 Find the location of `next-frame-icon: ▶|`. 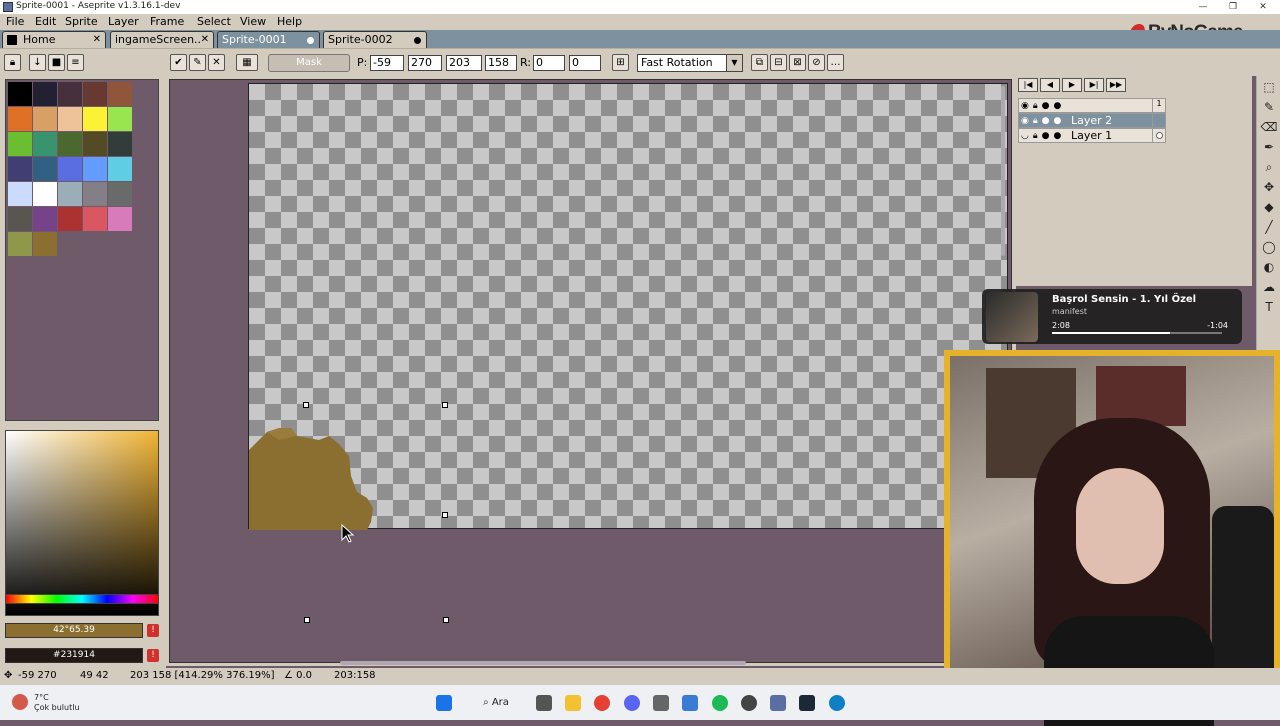

next-frame-icon: ▶| is located at coordinates (1094, 85).